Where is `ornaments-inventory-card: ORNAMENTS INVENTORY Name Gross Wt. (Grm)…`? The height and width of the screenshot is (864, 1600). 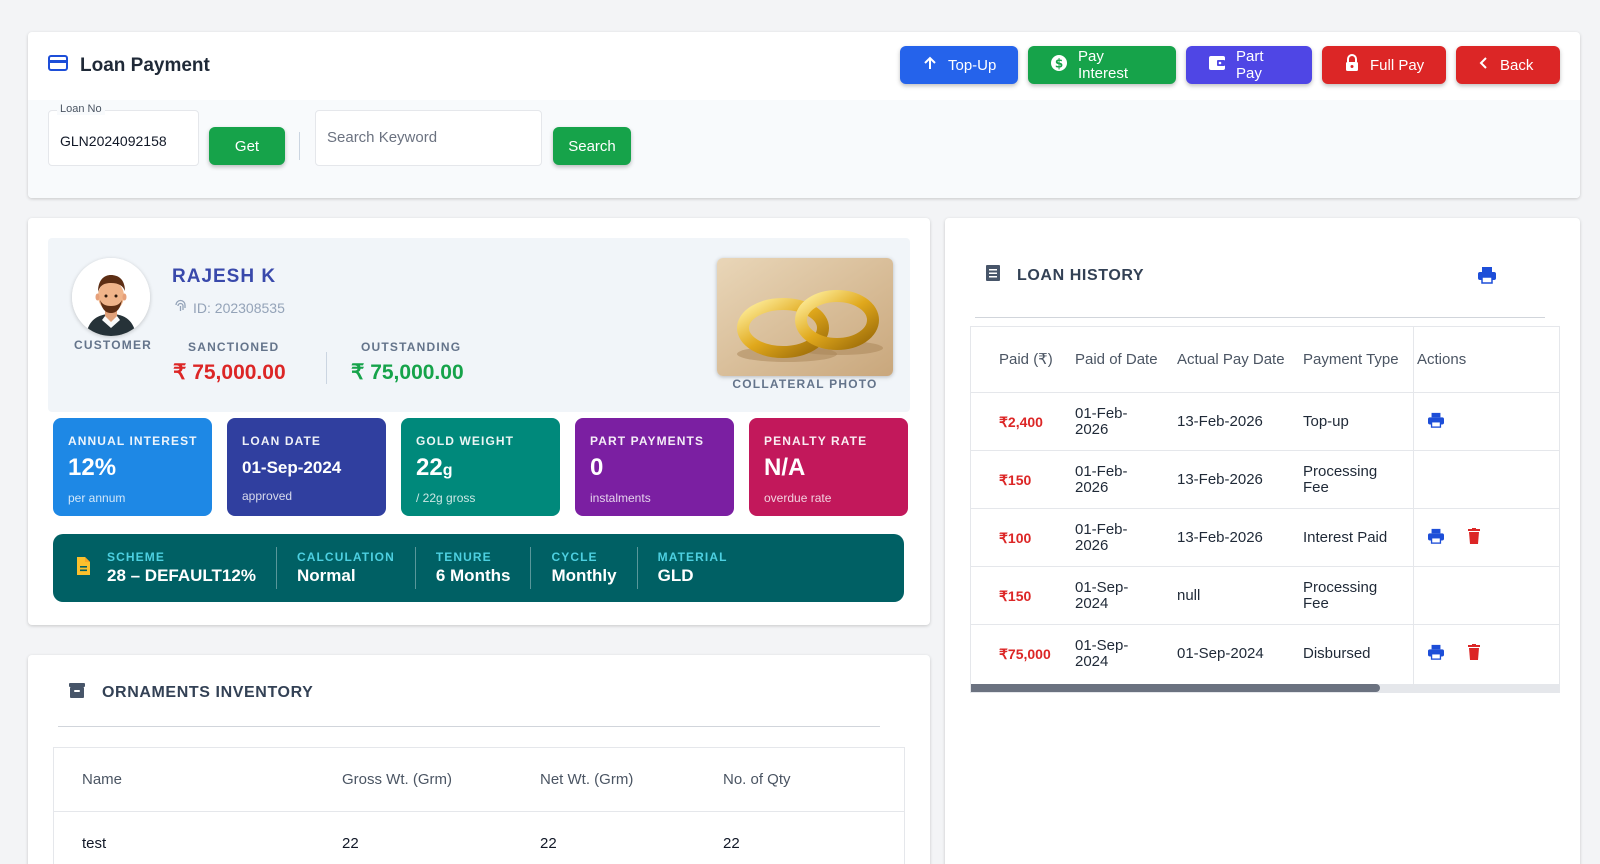 ornaments-inventory-card: ORNAMENTS INVENTORY Name Gross Wt. (Grm)… is located at coordinates (479, 759).